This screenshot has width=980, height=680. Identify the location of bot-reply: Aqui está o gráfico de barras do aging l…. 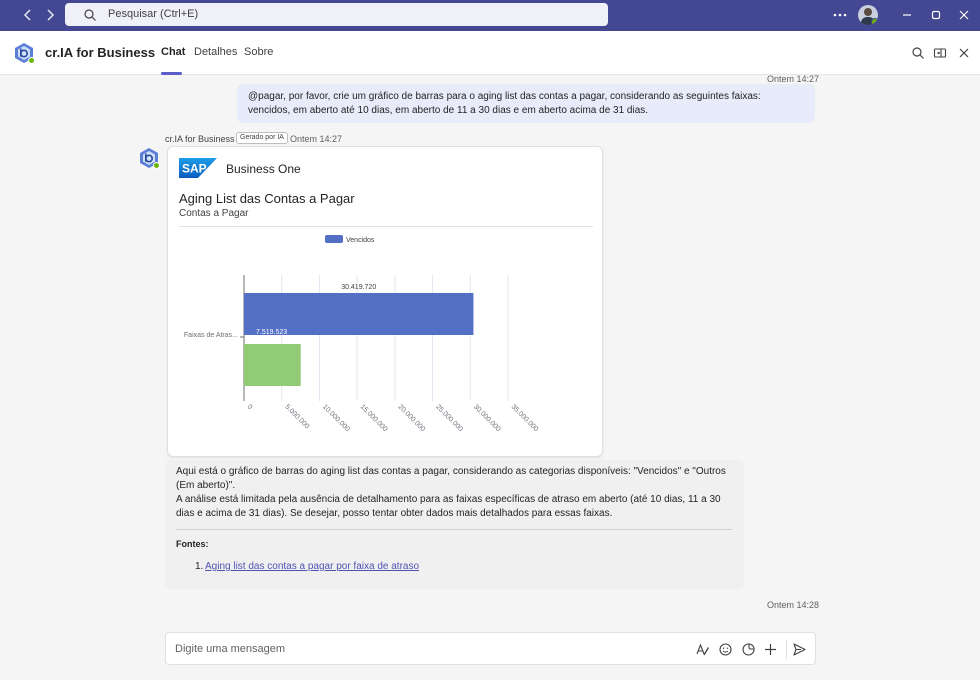
(454, 524).